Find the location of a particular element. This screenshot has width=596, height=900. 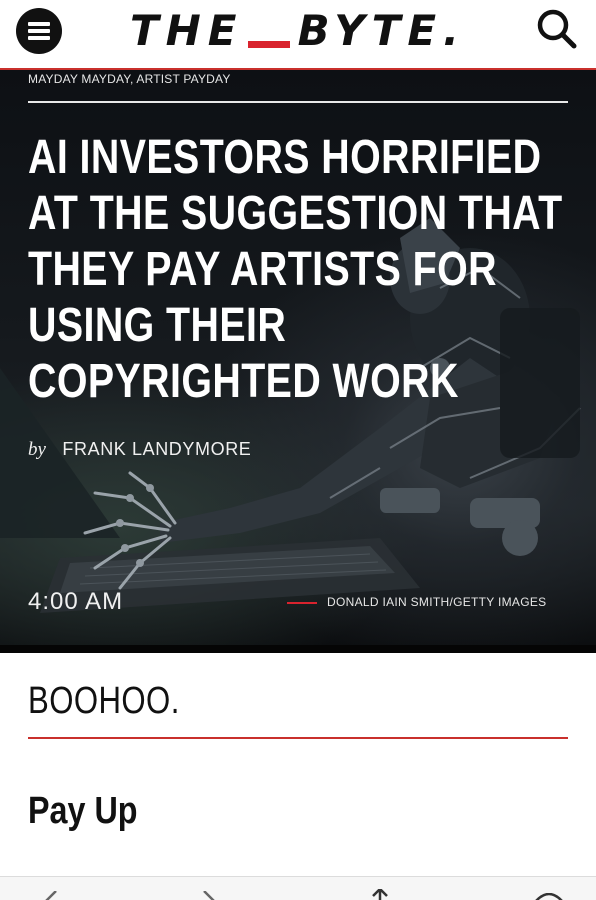

site-logo: THE BYTE. is located at coordinates (298, 30).